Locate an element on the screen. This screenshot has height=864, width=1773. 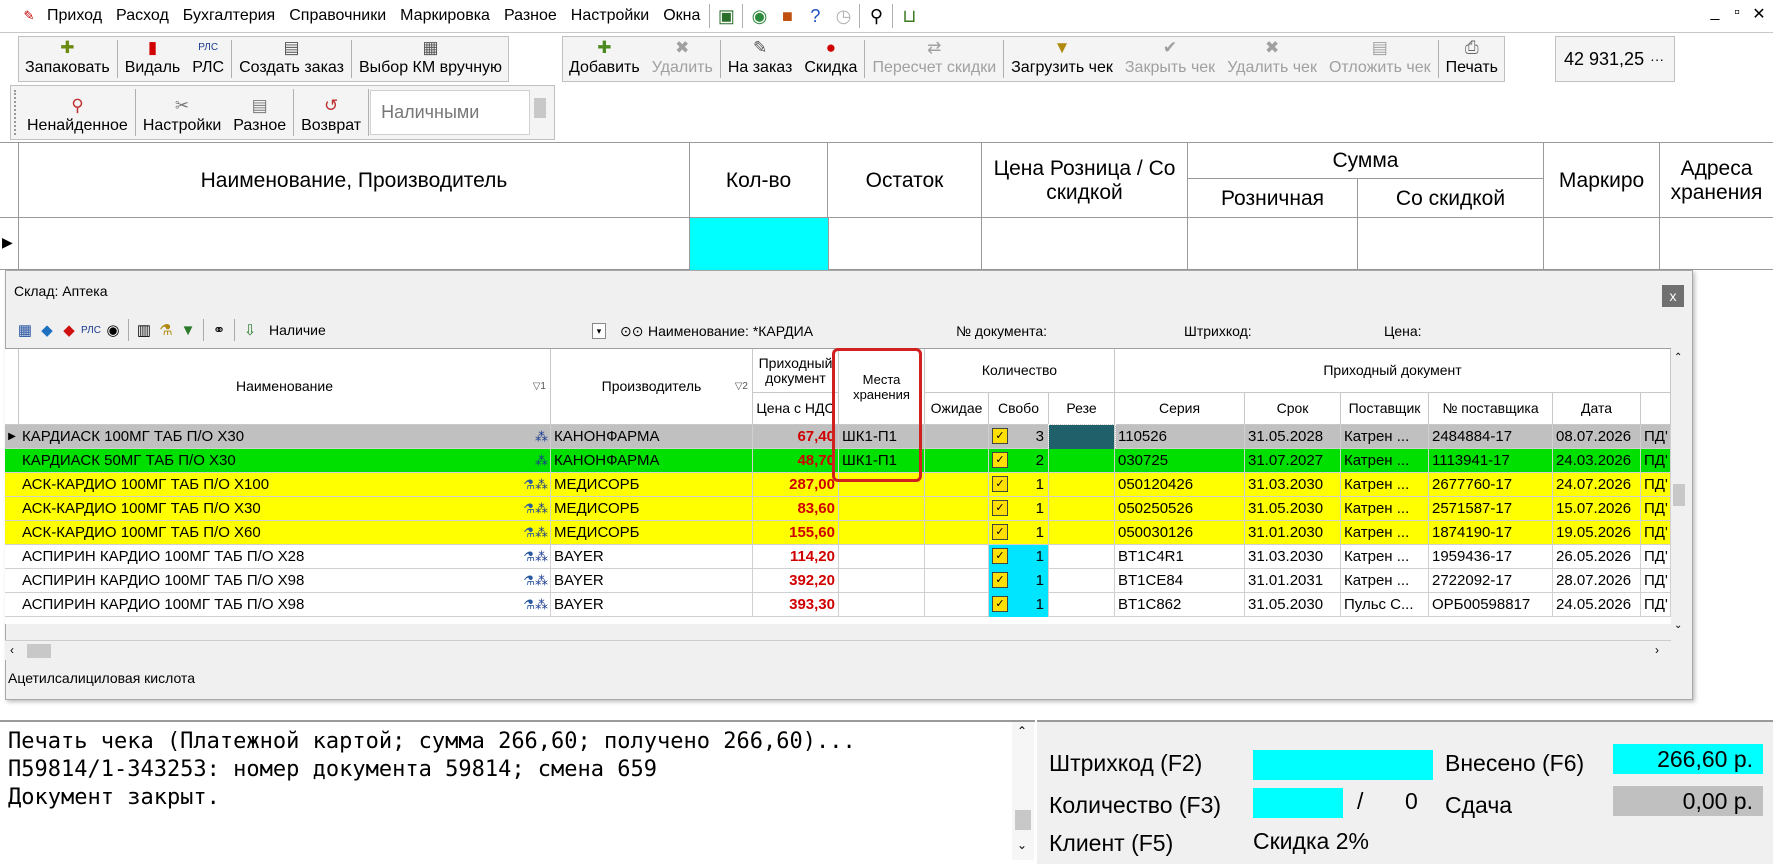
expiry-cell: 31.05.2028 is located at coordinates (1293, 437).